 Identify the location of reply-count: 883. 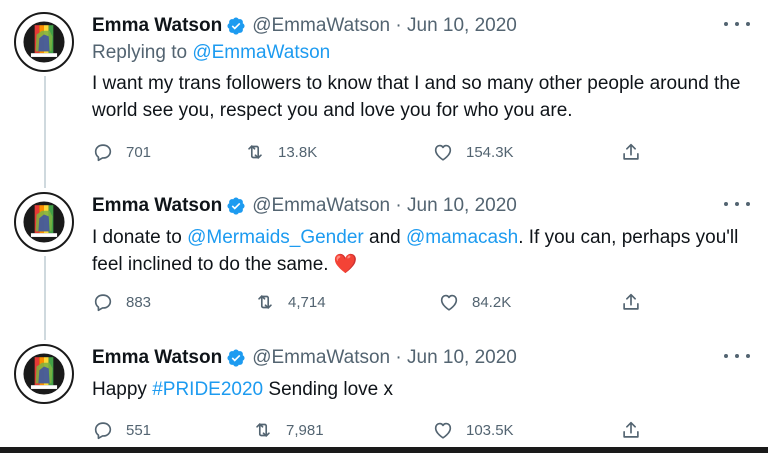
(139, 302).